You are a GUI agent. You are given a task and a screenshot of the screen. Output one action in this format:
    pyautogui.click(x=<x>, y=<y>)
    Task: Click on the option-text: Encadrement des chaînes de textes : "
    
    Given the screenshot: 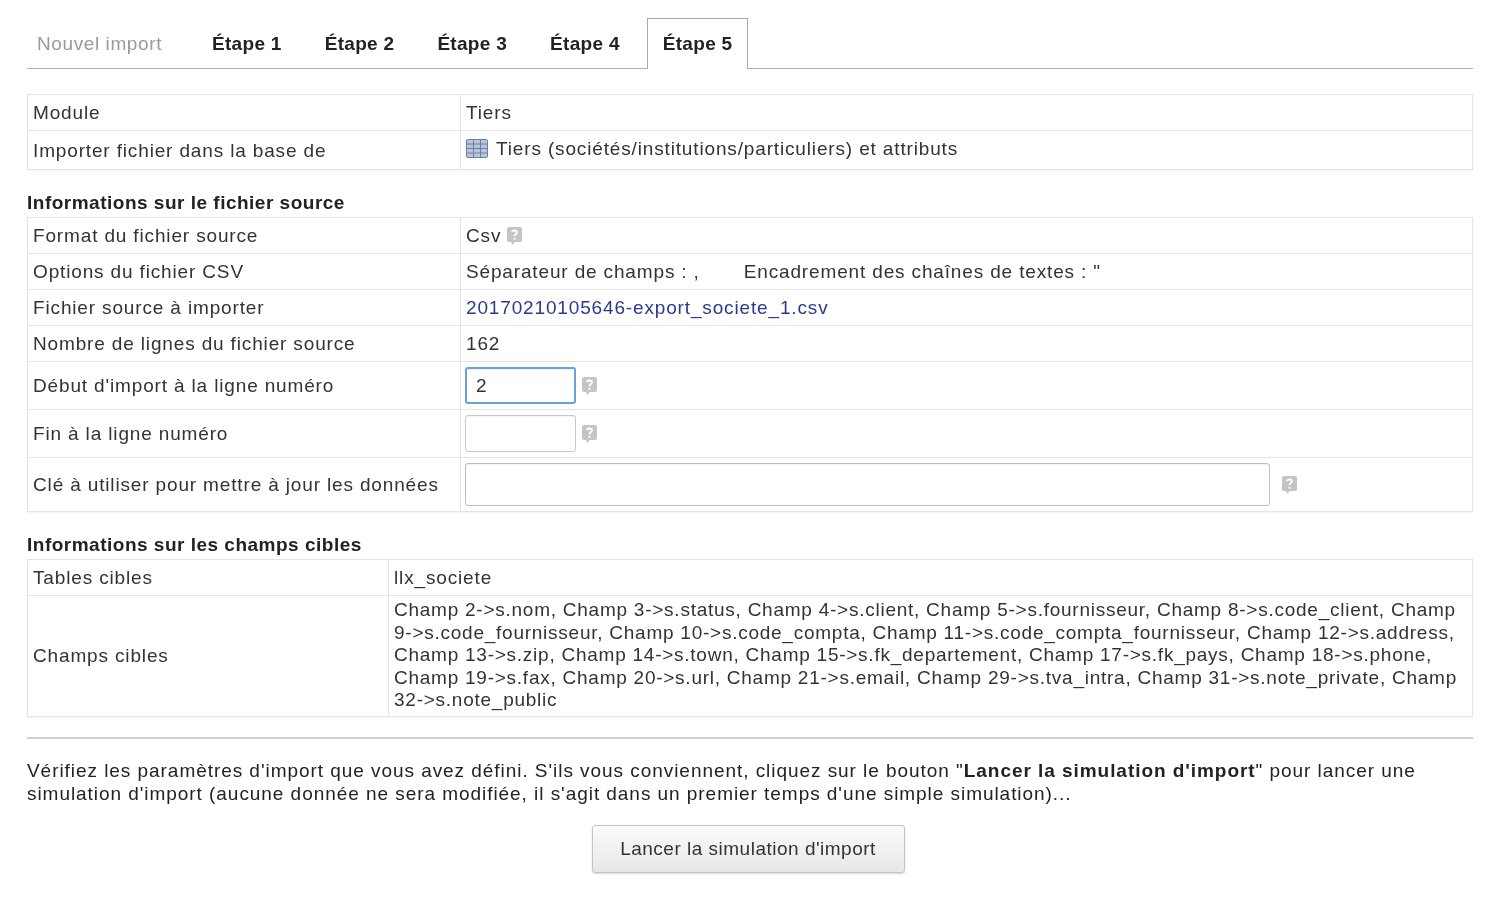 What is the action you would take?
    pyautogui.click(x=922, y=271)
    